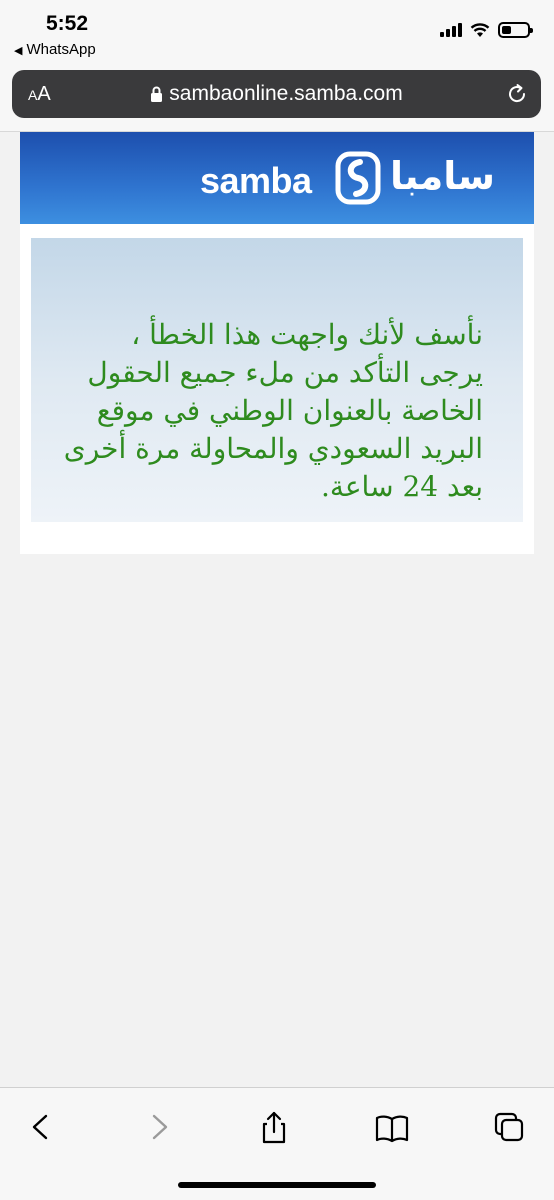  What do you see at coordinates (67, 23) in the screenshot?
I see `status-time: 5:52` at bounding box center [67, 23].